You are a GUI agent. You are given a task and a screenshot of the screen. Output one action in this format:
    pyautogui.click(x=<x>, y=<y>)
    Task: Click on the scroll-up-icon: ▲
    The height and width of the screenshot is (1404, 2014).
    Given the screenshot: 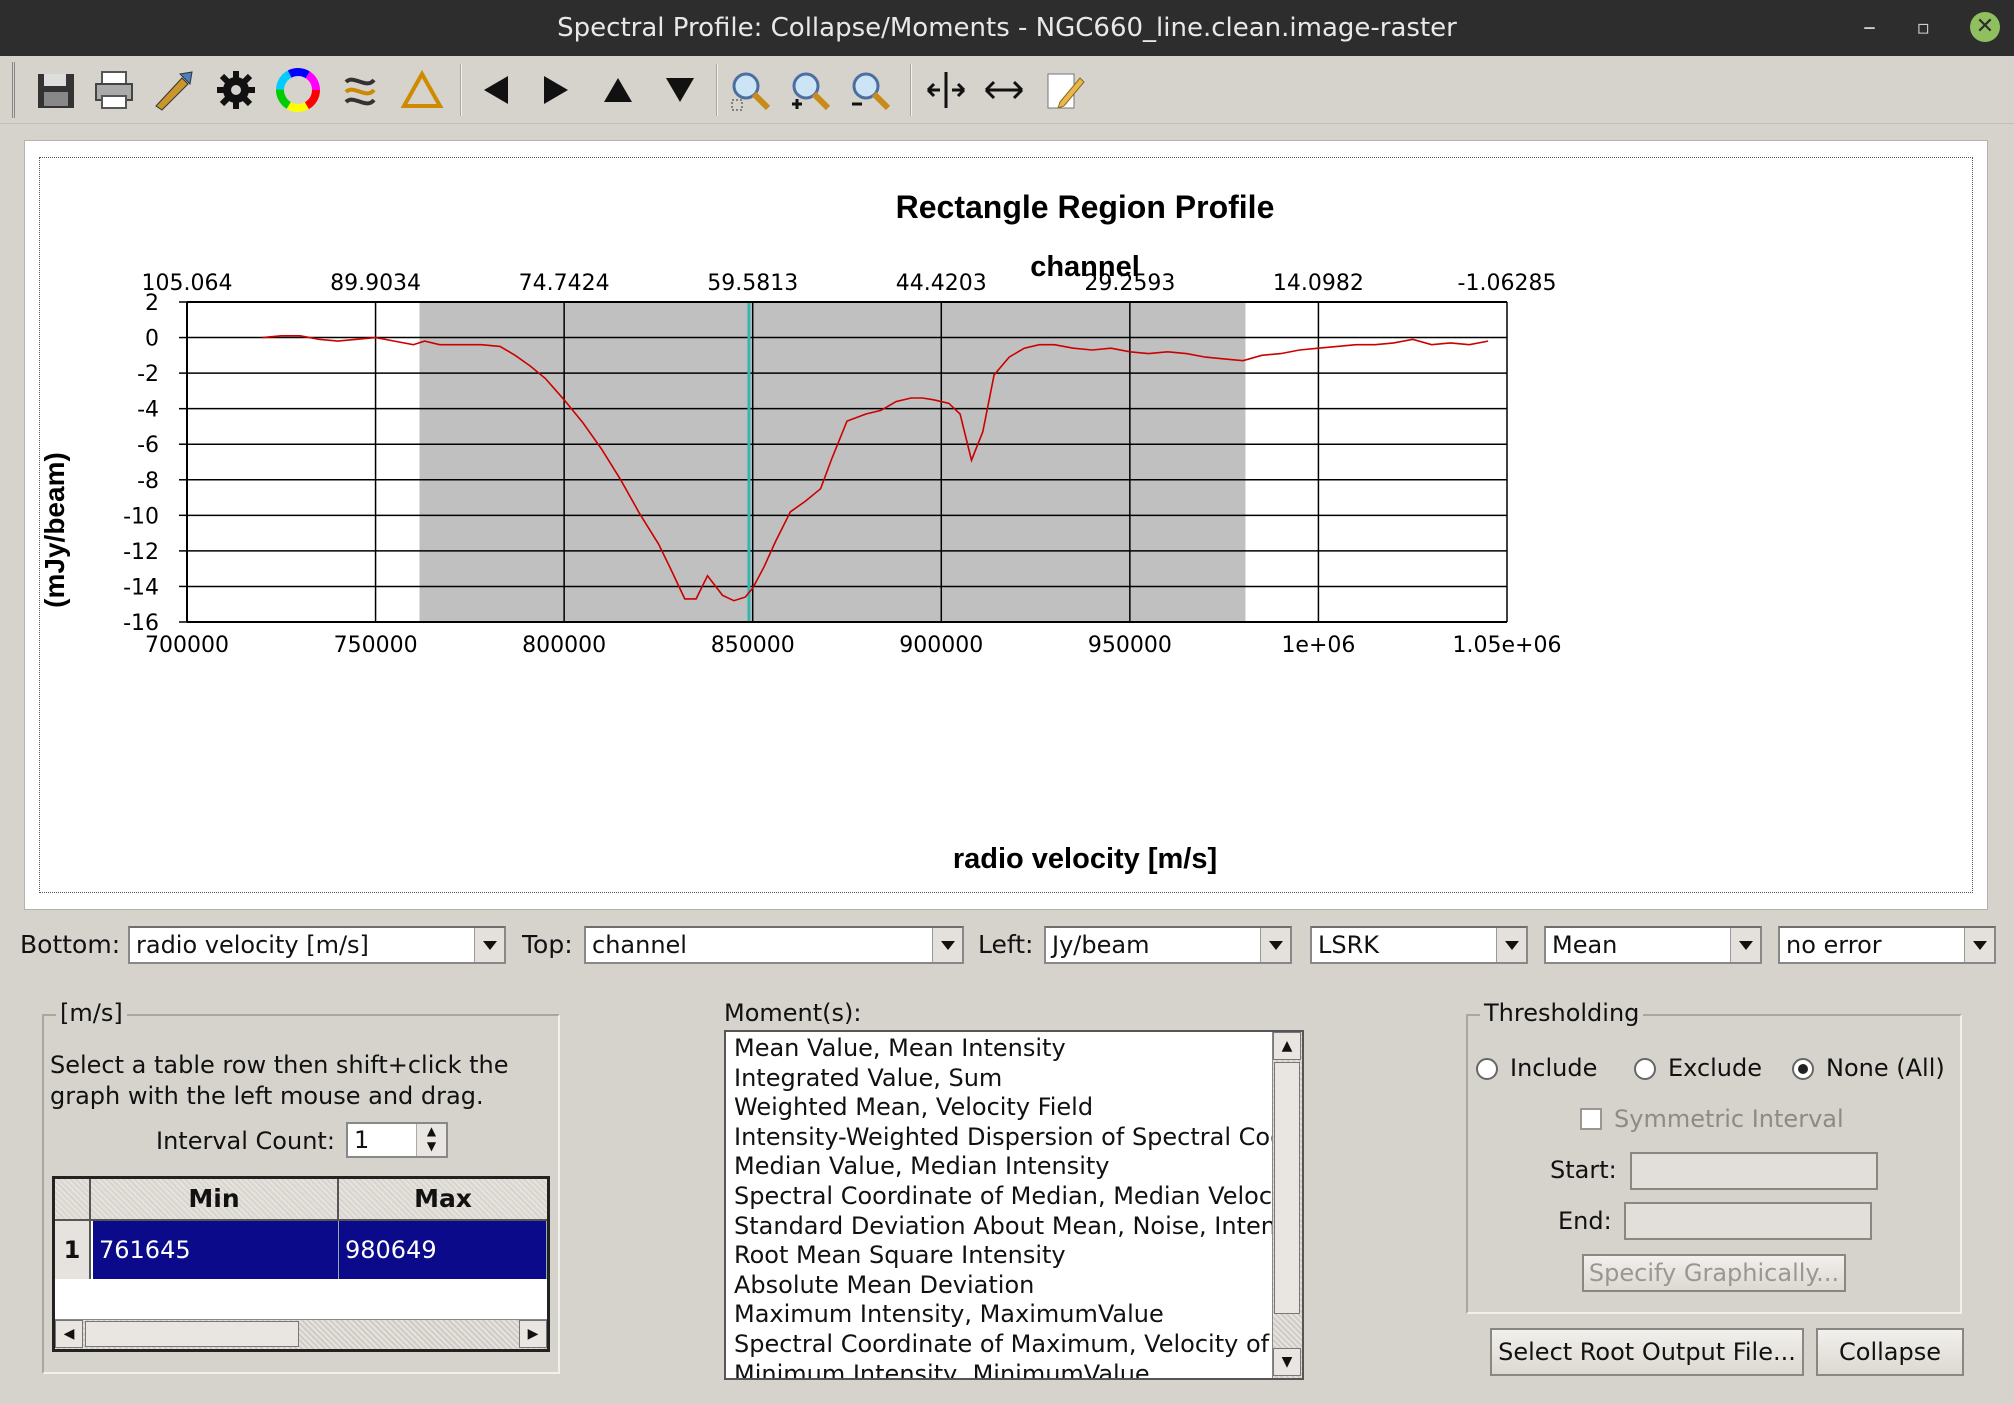 What is the action you would take?
    pyautogui.click(x=1287, y=1046)
    